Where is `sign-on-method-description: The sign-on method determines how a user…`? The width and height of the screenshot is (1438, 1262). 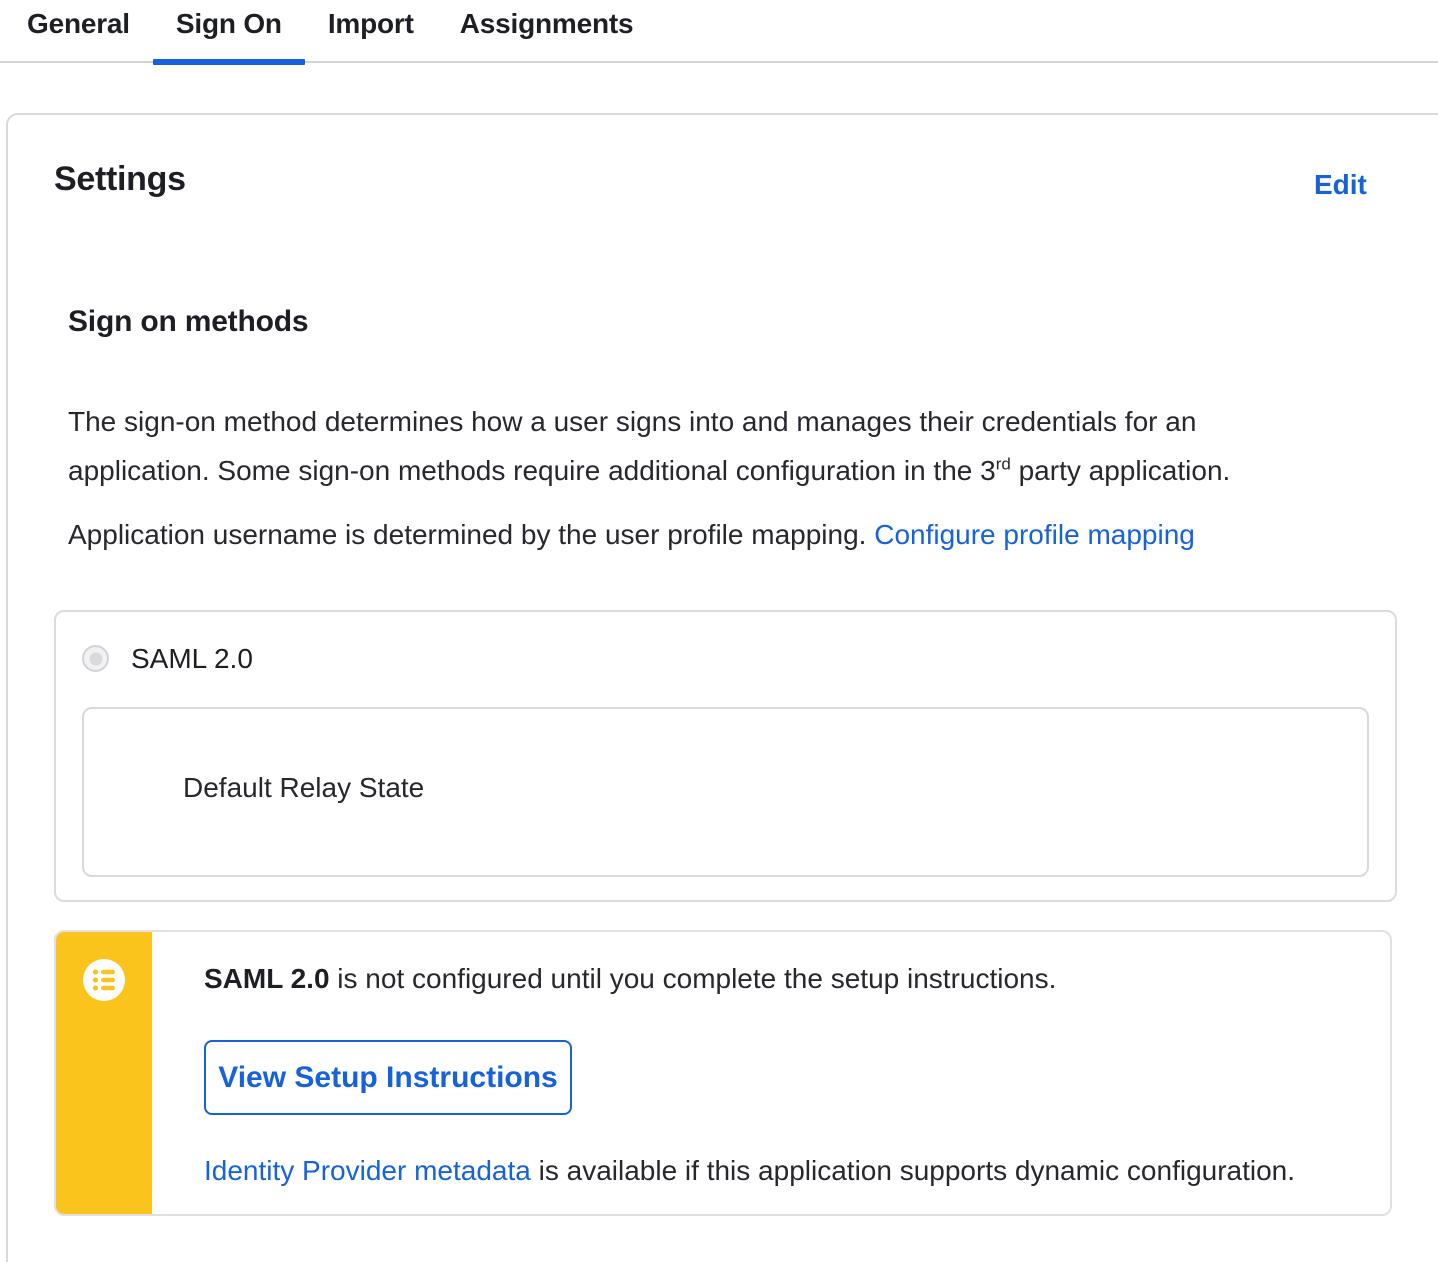
sign-on-method-description: The sign-on method determines how a user… is located at coordinates (698, 446).